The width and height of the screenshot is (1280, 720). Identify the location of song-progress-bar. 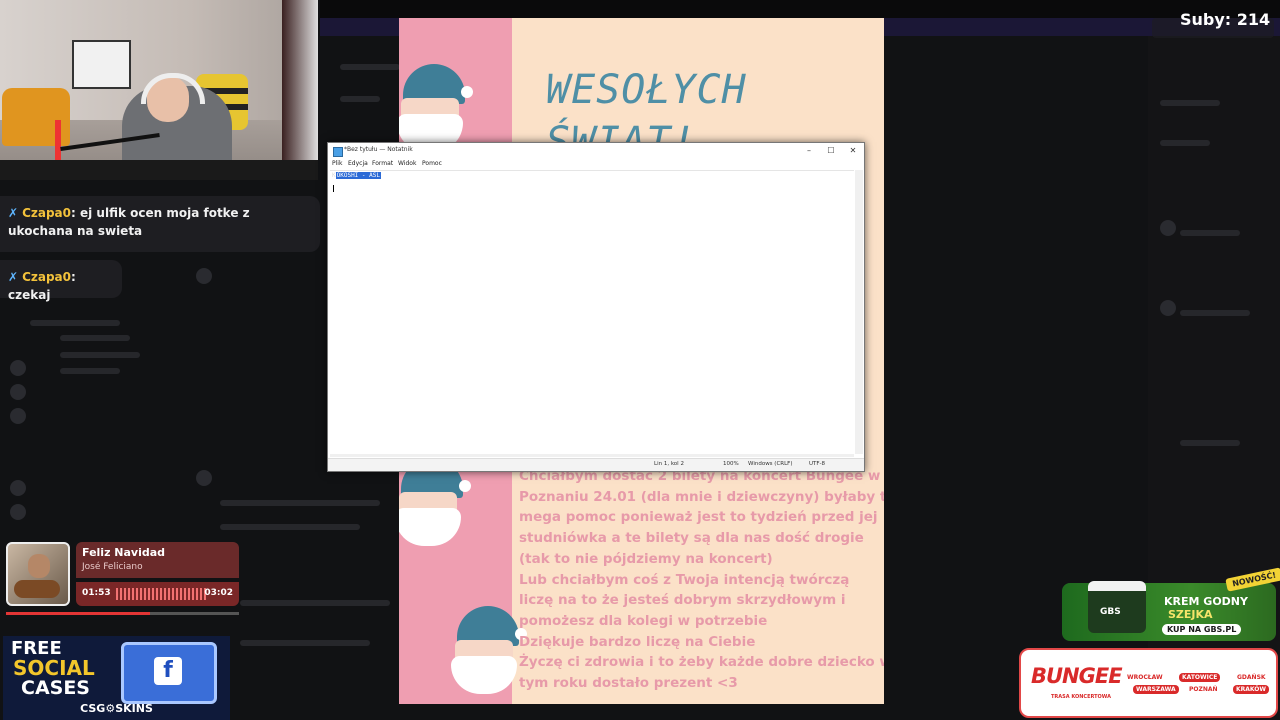
(122, 613).